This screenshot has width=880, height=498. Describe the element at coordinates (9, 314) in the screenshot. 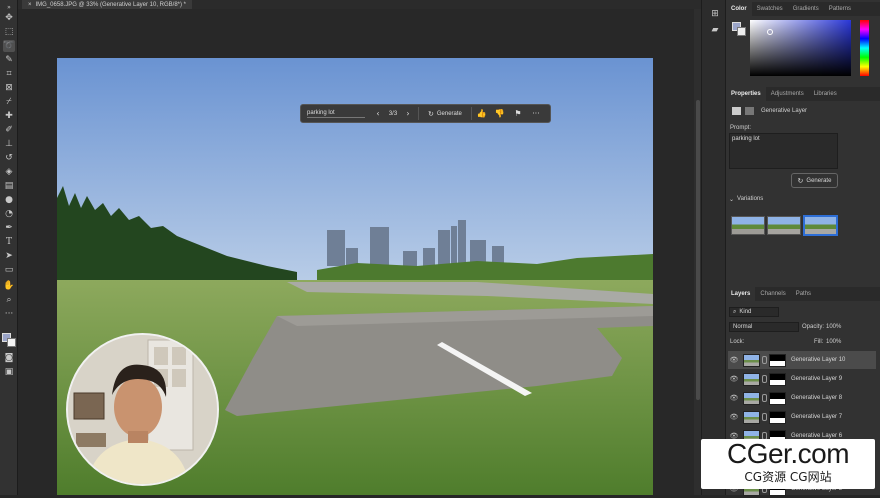

I see `more-tools-icon: ···` at that location.